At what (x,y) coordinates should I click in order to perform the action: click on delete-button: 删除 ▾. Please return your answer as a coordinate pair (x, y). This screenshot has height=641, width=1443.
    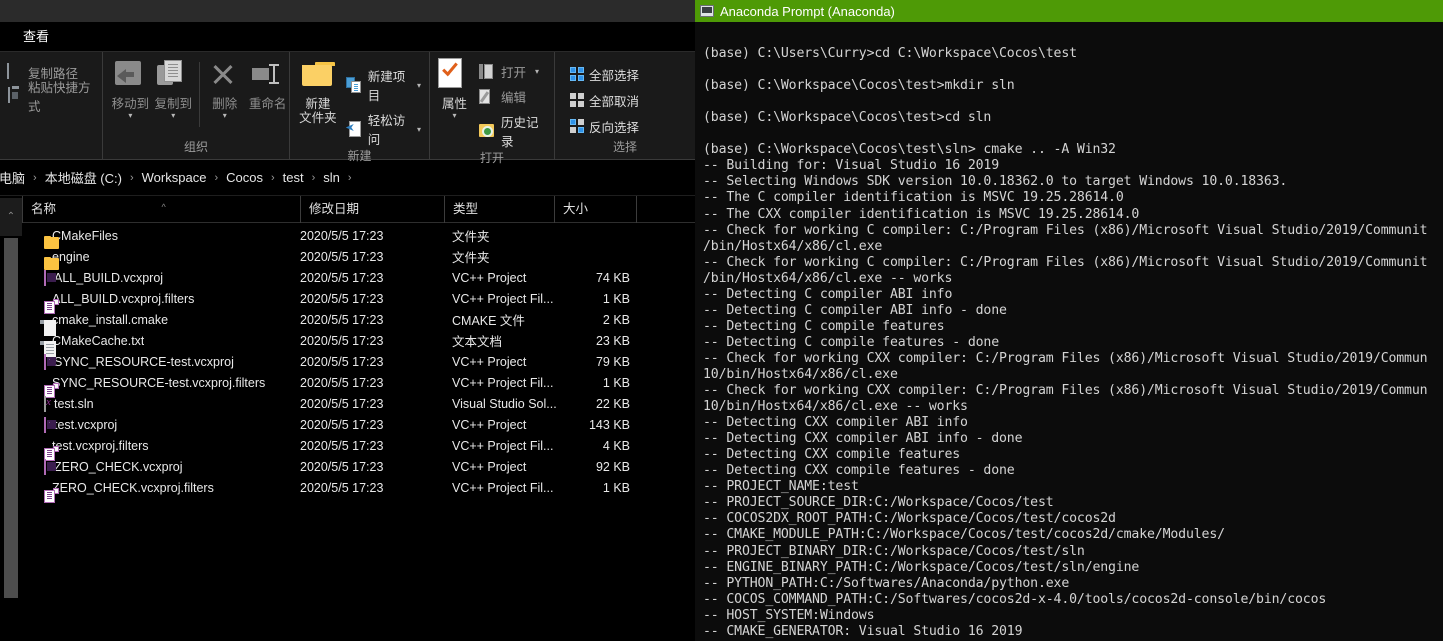
    Looking at the image, I should click on (224, 88).